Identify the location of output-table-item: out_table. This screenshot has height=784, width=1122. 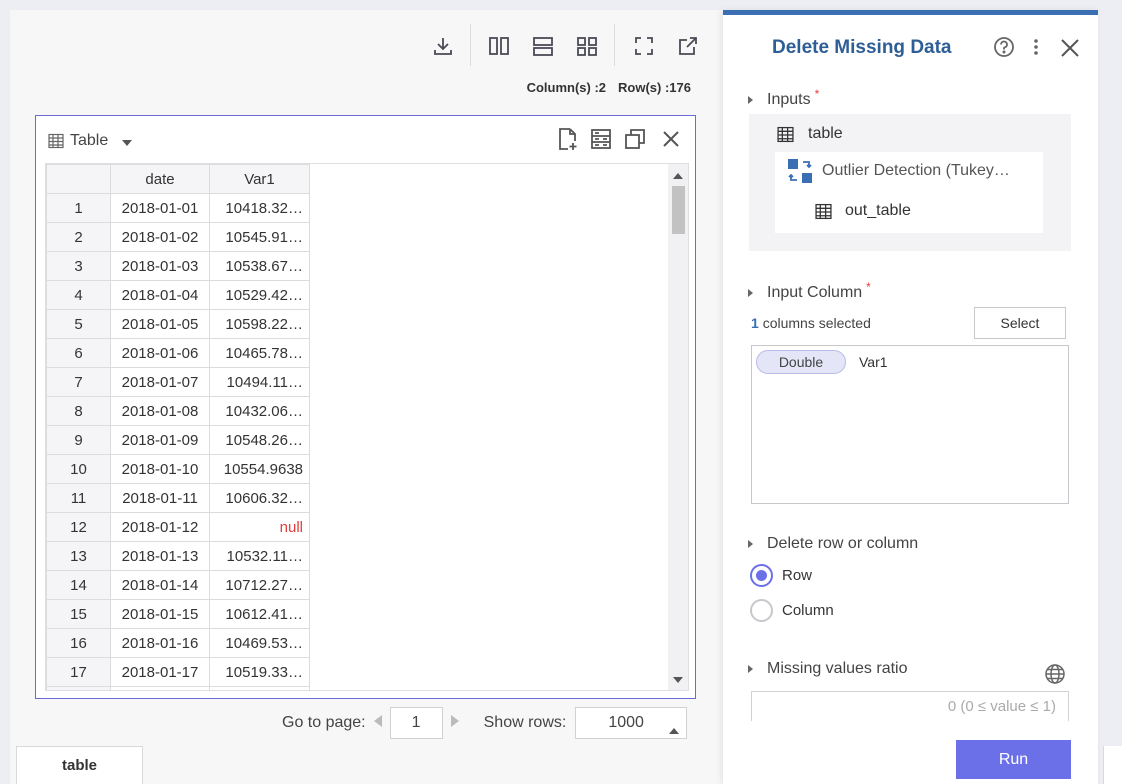
(863, 211).